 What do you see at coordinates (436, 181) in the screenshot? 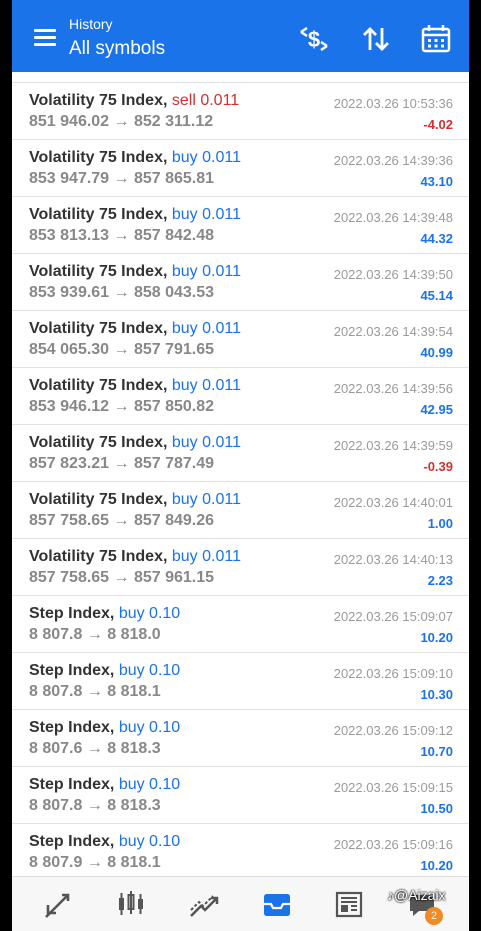
I see `trade-profit: 43.10` at bounding box center [436, 181].